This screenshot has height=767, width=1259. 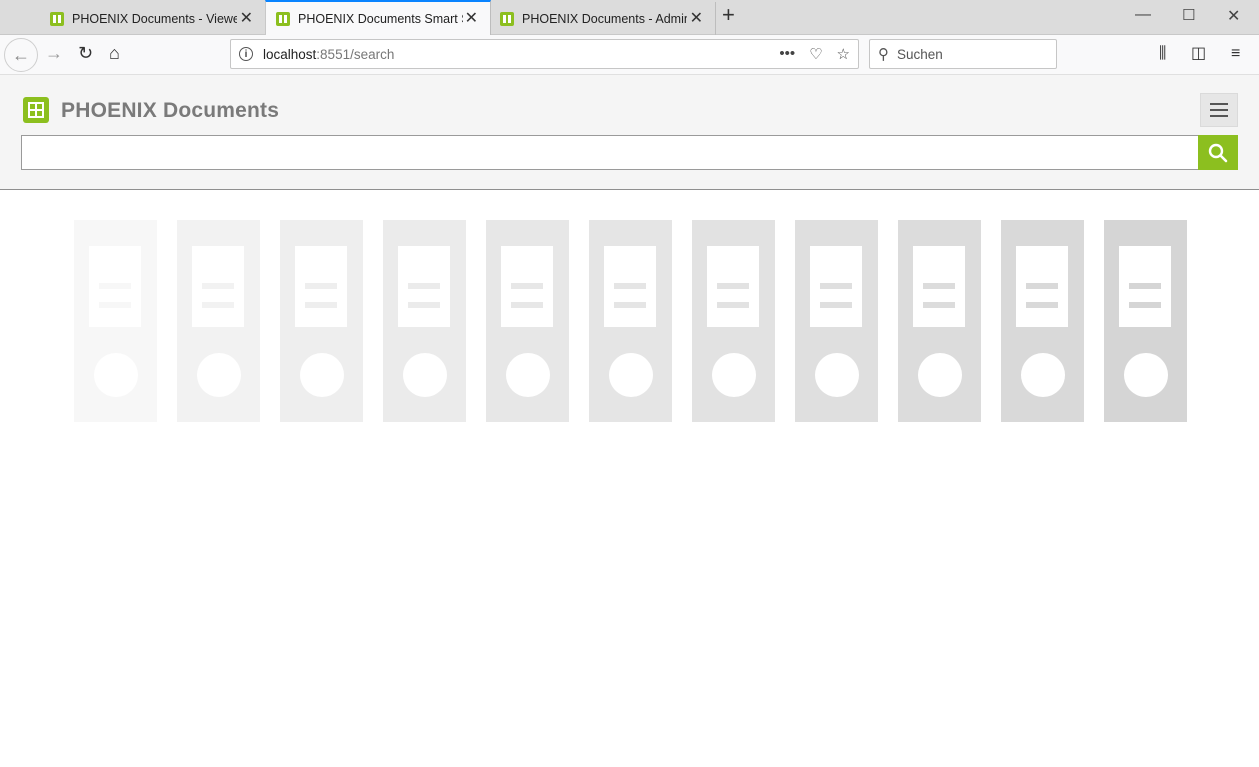 What do you see at coordinates (629, 132) in the screenshot?
I see `app-header: PHOENIX Documents` at bounding box center [629, 132].